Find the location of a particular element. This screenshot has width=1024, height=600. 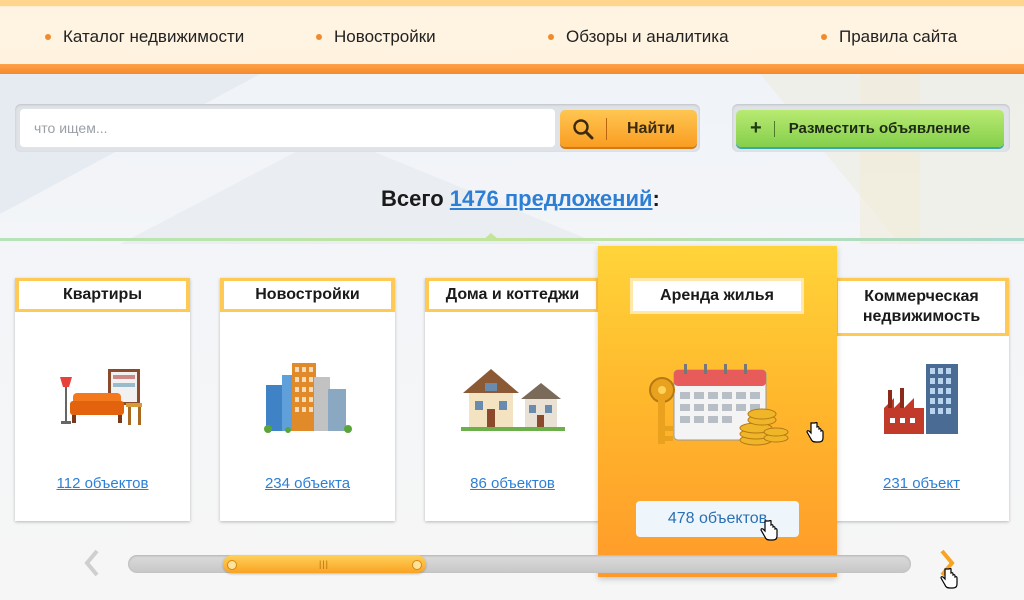

card-title: Новостройки is located at coordinates (307, 295).